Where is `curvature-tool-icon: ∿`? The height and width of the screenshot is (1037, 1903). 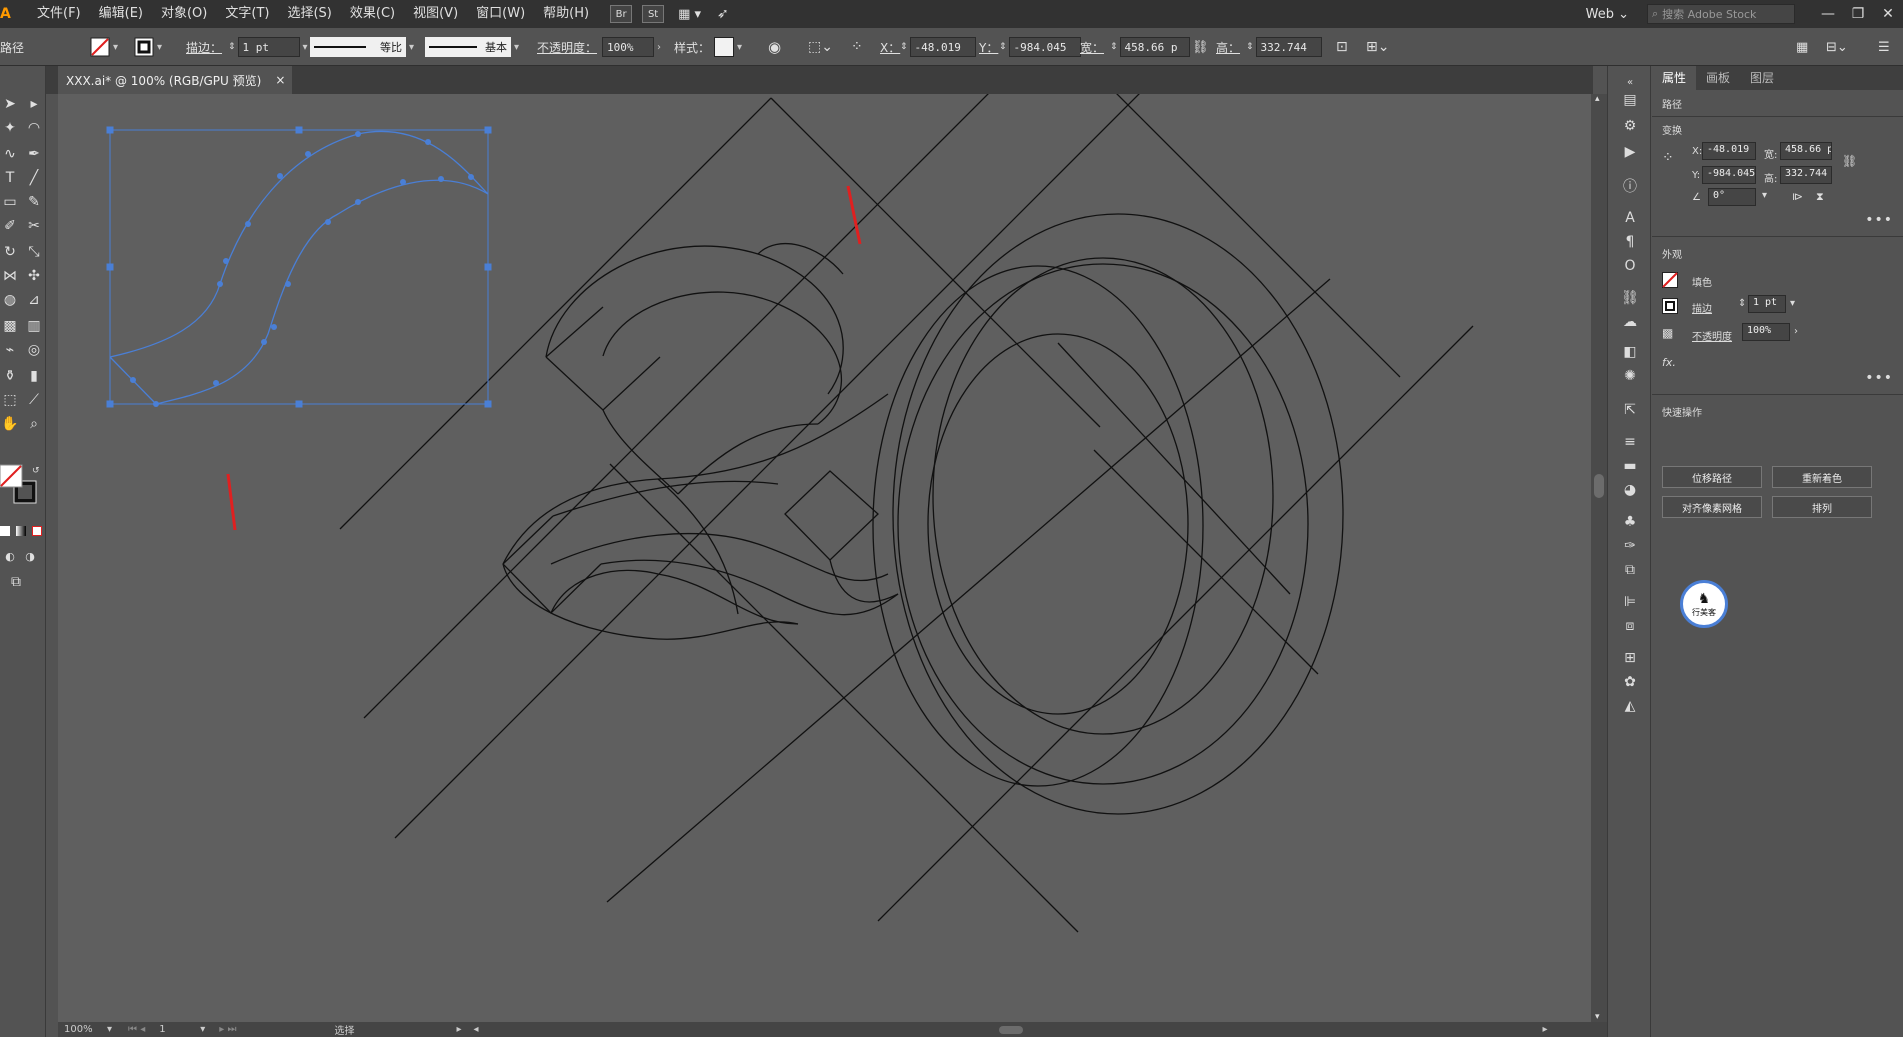 curvature-tool-icon: ∿ is located at coordinates (10, 154).